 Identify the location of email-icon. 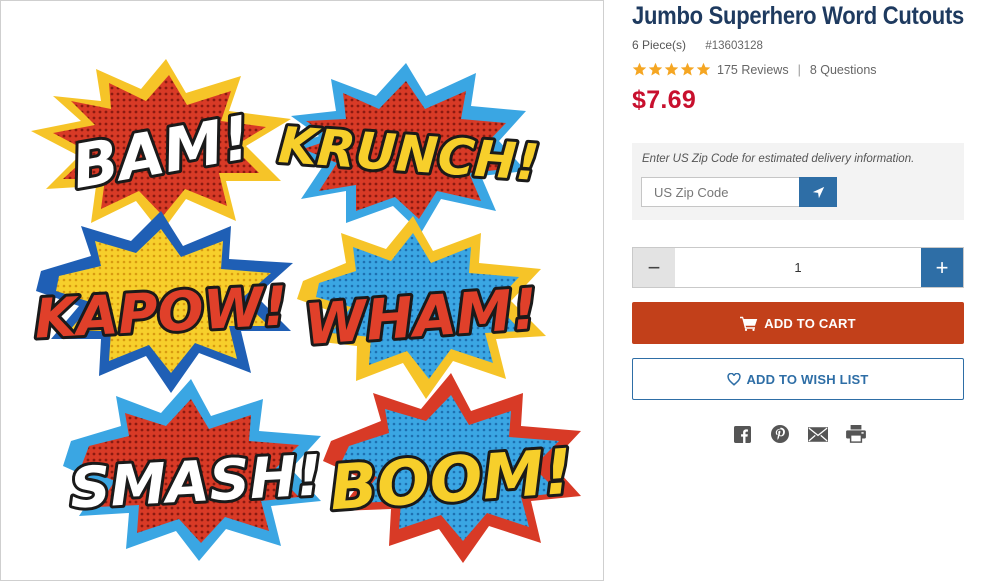
(818, 434).